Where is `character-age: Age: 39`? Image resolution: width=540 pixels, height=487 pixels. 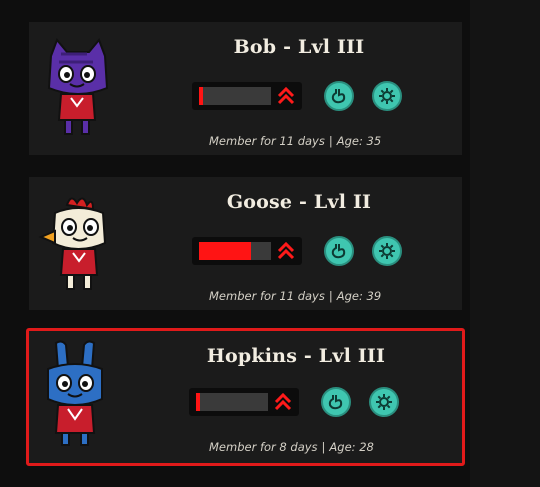
character-age: Age: 39 is located at coordinates (359, 296).